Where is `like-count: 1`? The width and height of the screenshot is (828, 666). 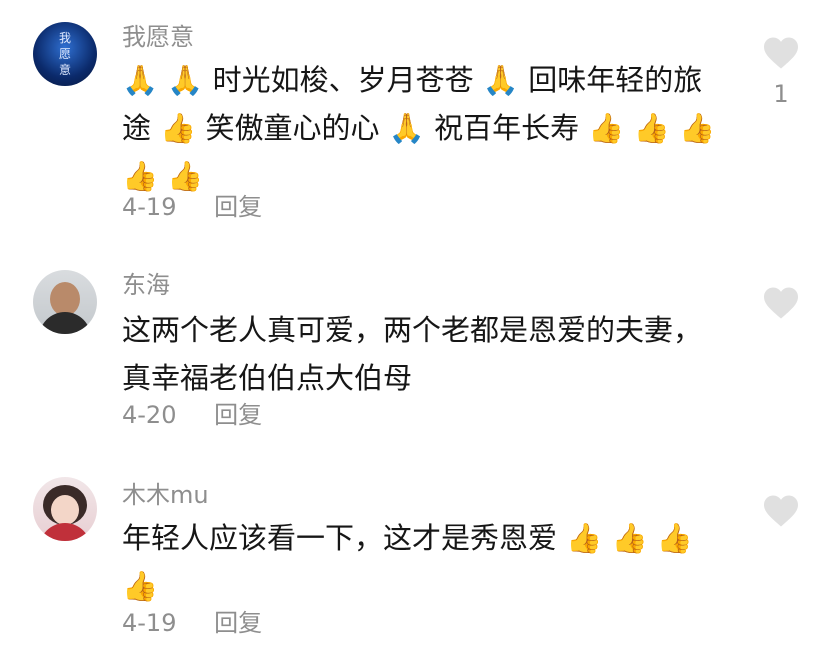
like-count: 1 is located at coordinates (781, 94).